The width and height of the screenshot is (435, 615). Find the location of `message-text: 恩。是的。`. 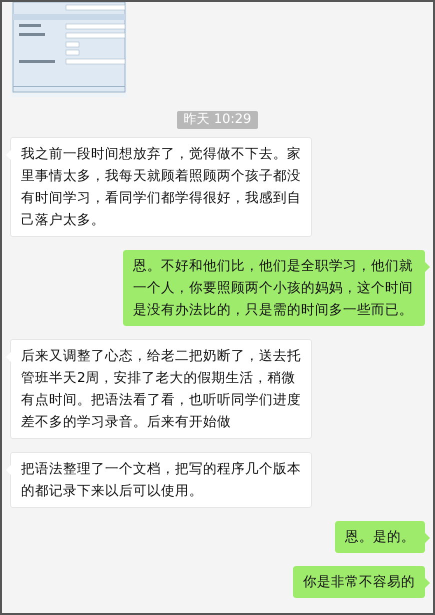

message-text: 恩。是的。 is located at coordinates (380, 537).